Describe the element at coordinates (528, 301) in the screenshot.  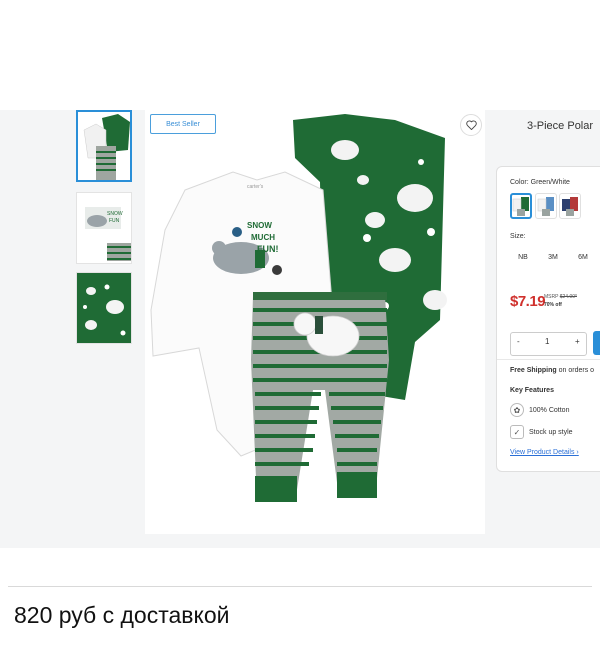
I see `sale-price: $7.19` at that location.